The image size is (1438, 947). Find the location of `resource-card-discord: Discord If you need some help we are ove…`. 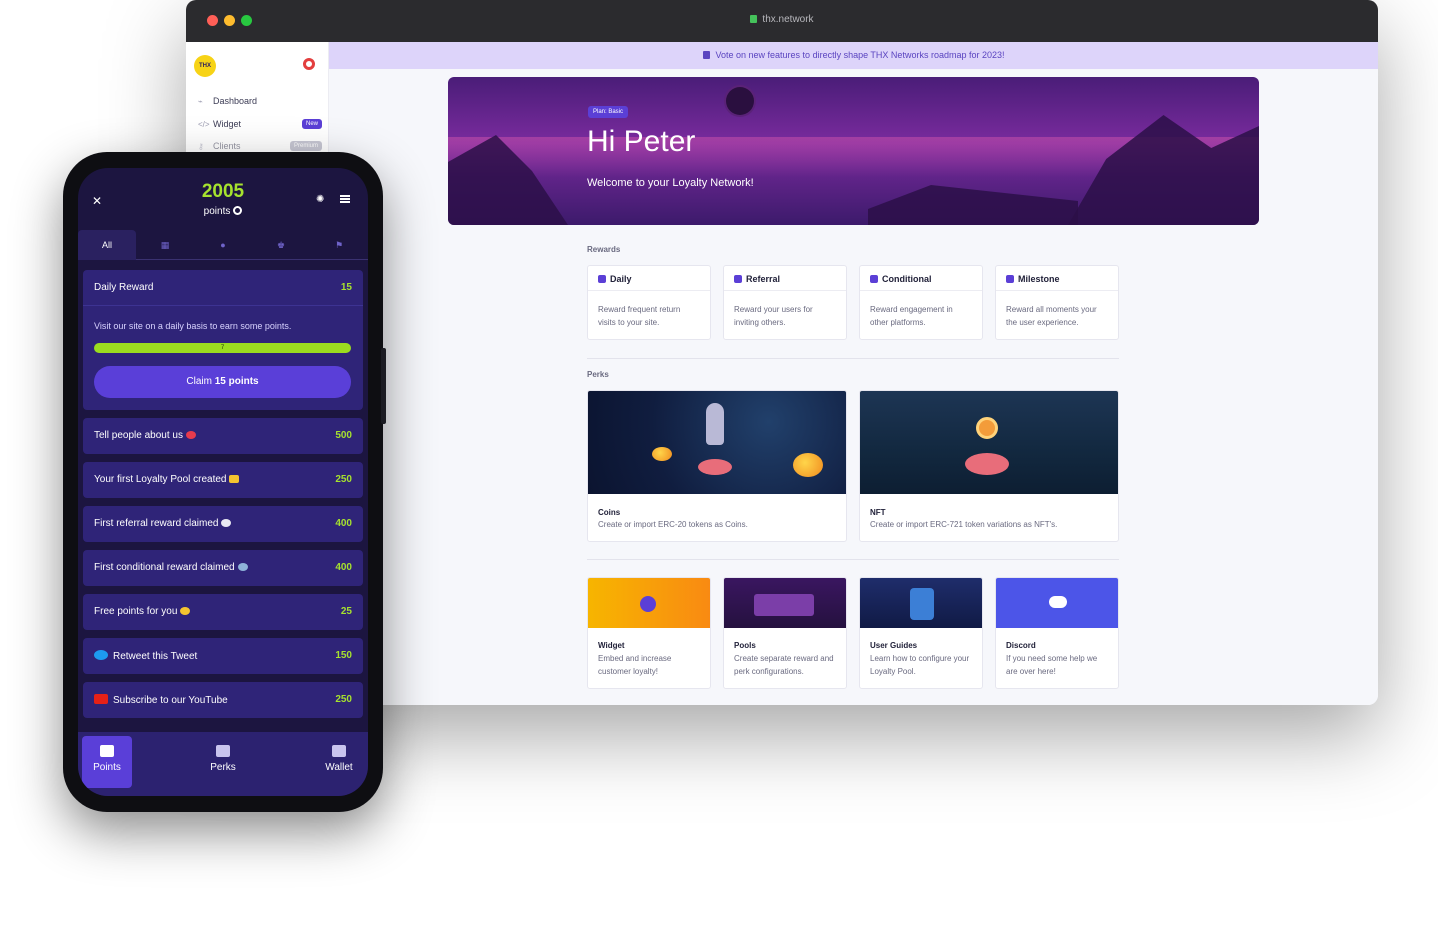

resource-card-discord: Discord If you need some help we are ove… is located at coordinates (1057, 633).